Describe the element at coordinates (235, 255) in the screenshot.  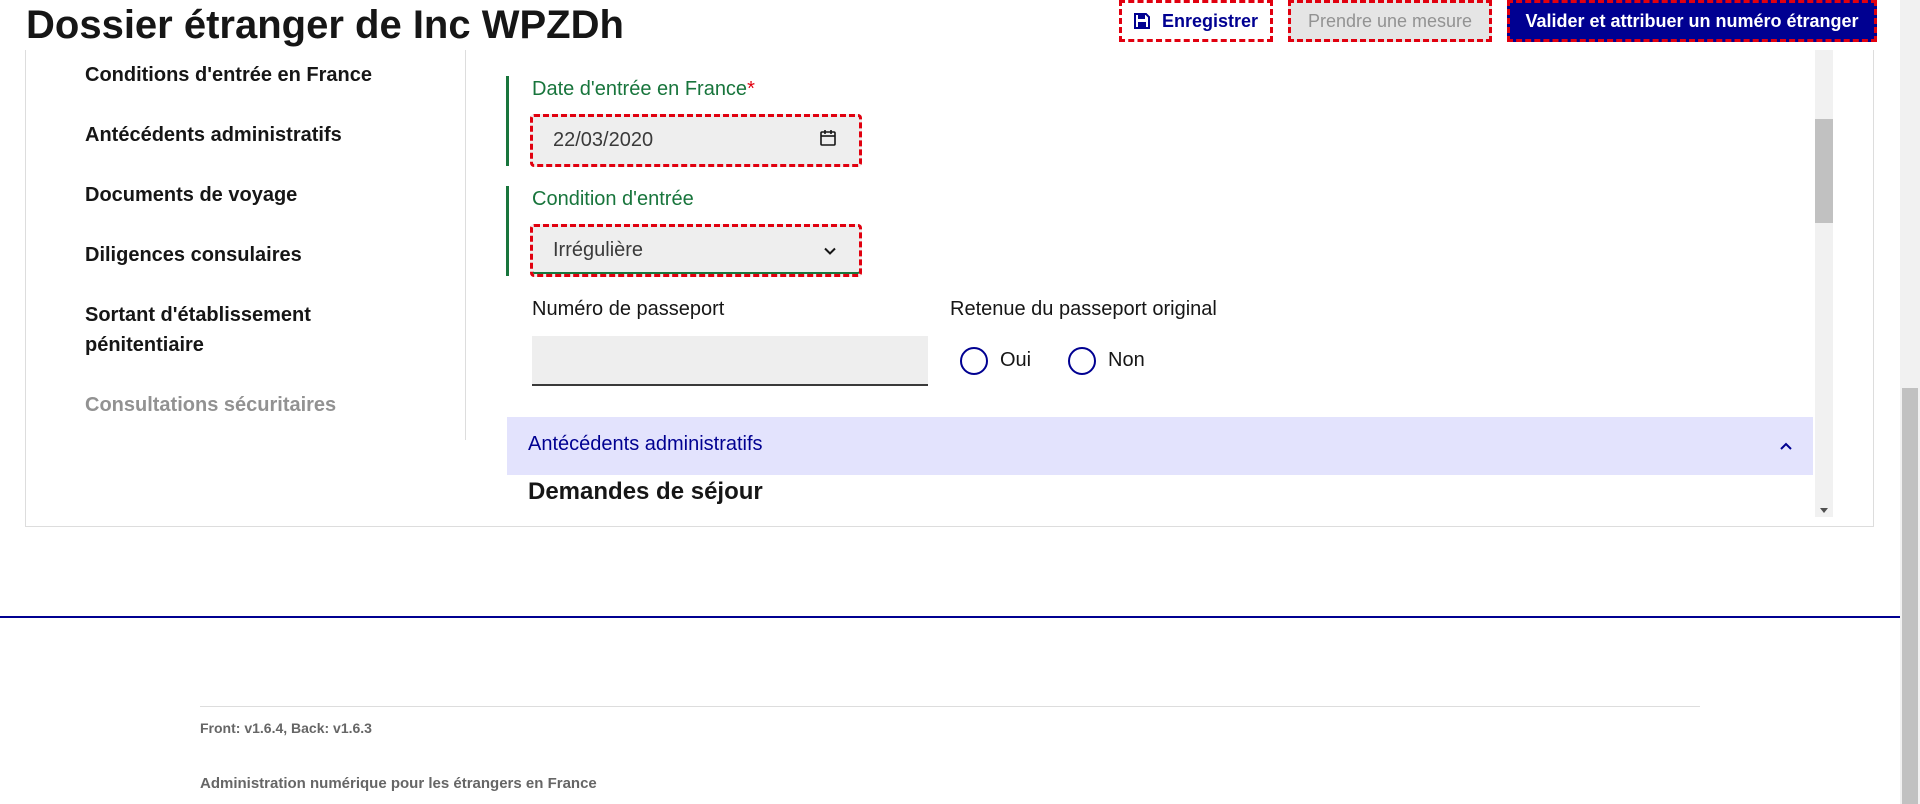
I see `sidebar-item-diligences: Diligences consulaires` at that location.